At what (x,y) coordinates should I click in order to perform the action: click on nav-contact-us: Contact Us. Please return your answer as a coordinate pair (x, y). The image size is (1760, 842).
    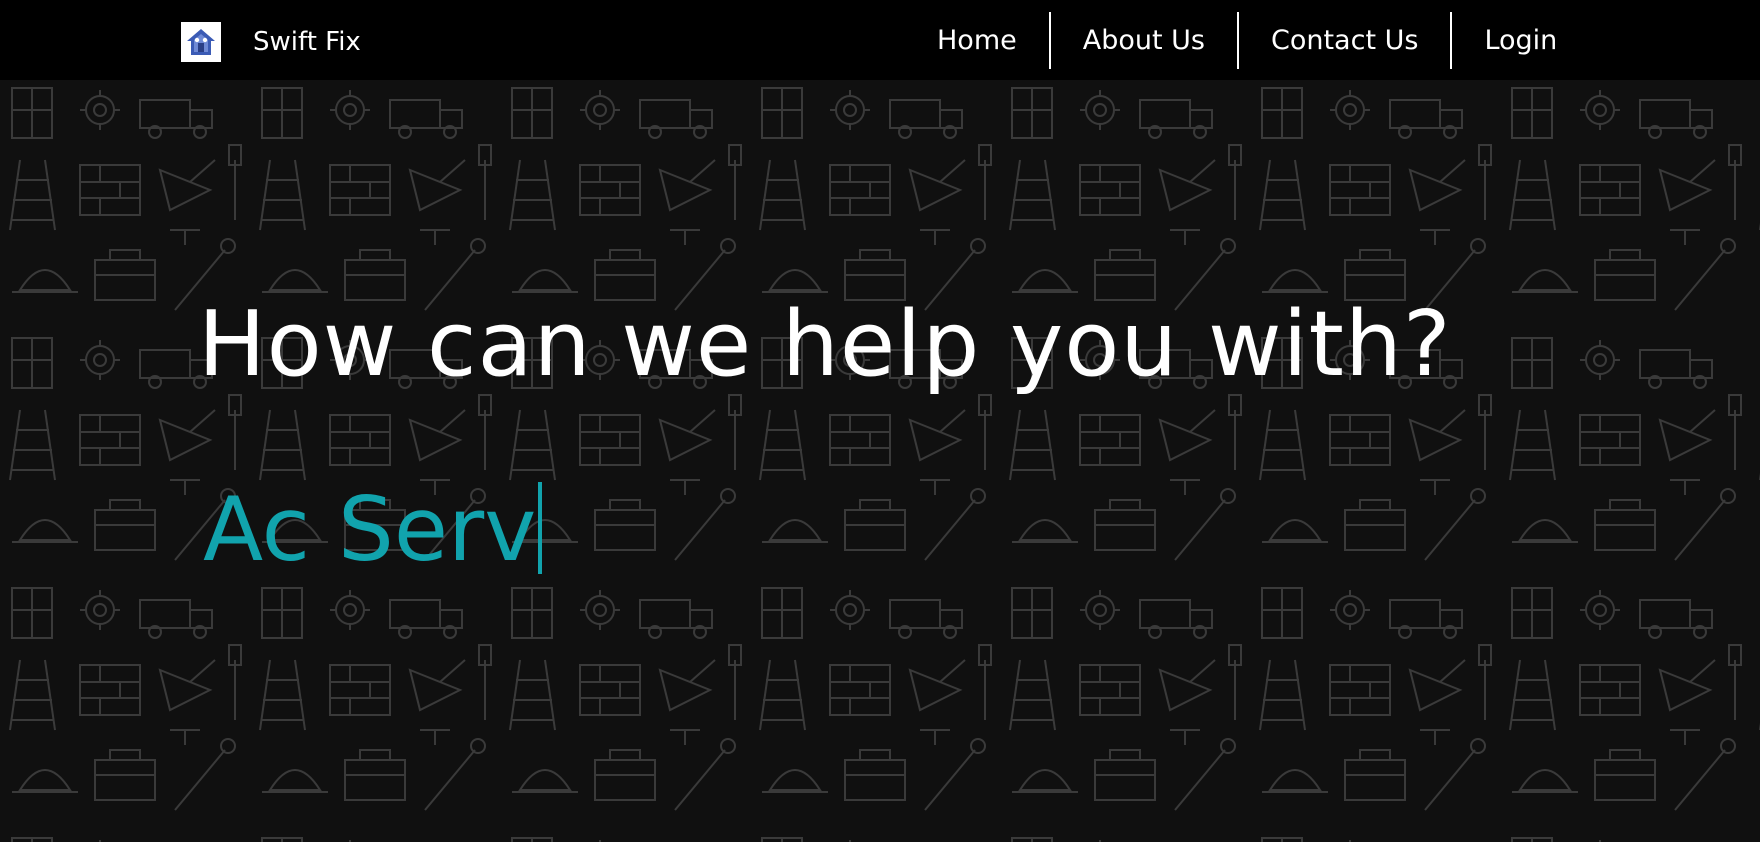
    Looking at the image, I should click on (1344, 40).